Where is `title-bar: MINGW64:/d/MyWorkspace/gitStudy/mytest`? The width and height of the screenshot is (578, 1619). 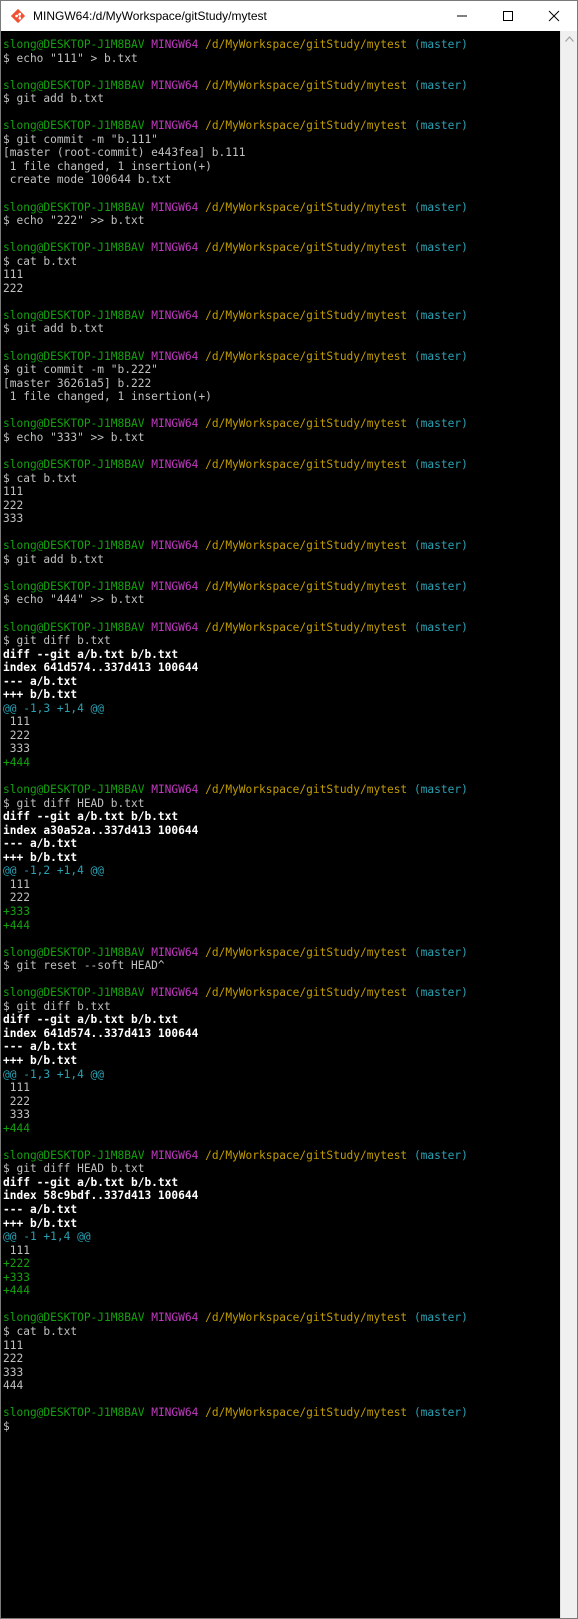 title-bar: MINGW64:/d/MyWorkspace/gitStudy/mytest is located at coordinates (289, 16).